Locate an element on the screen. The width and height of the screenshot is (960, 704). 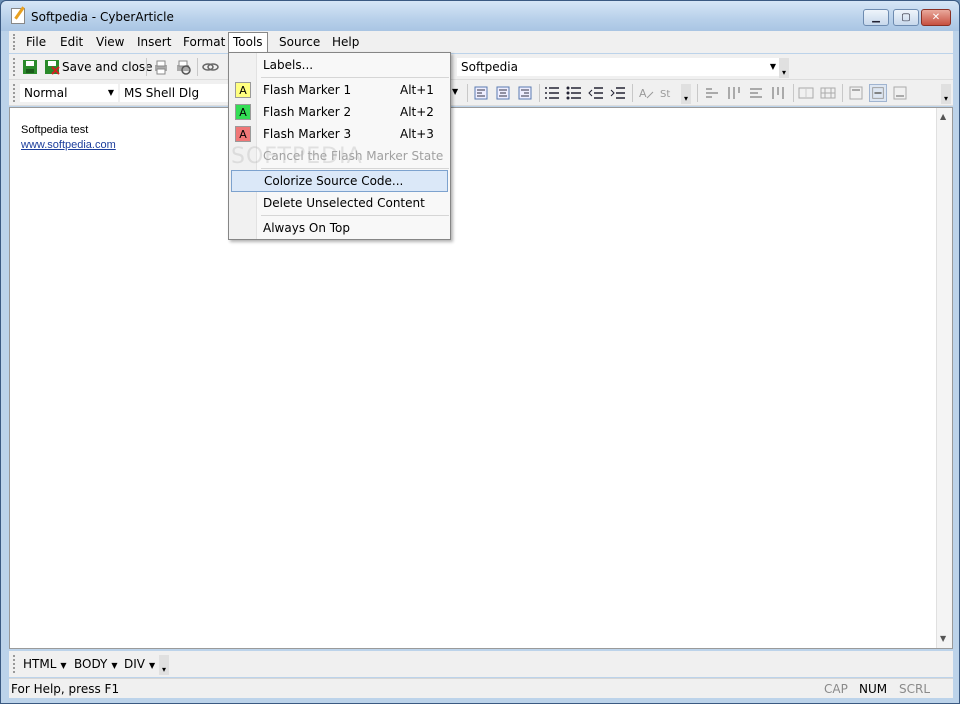
menu-file: File is located at coordinates (36, 43).